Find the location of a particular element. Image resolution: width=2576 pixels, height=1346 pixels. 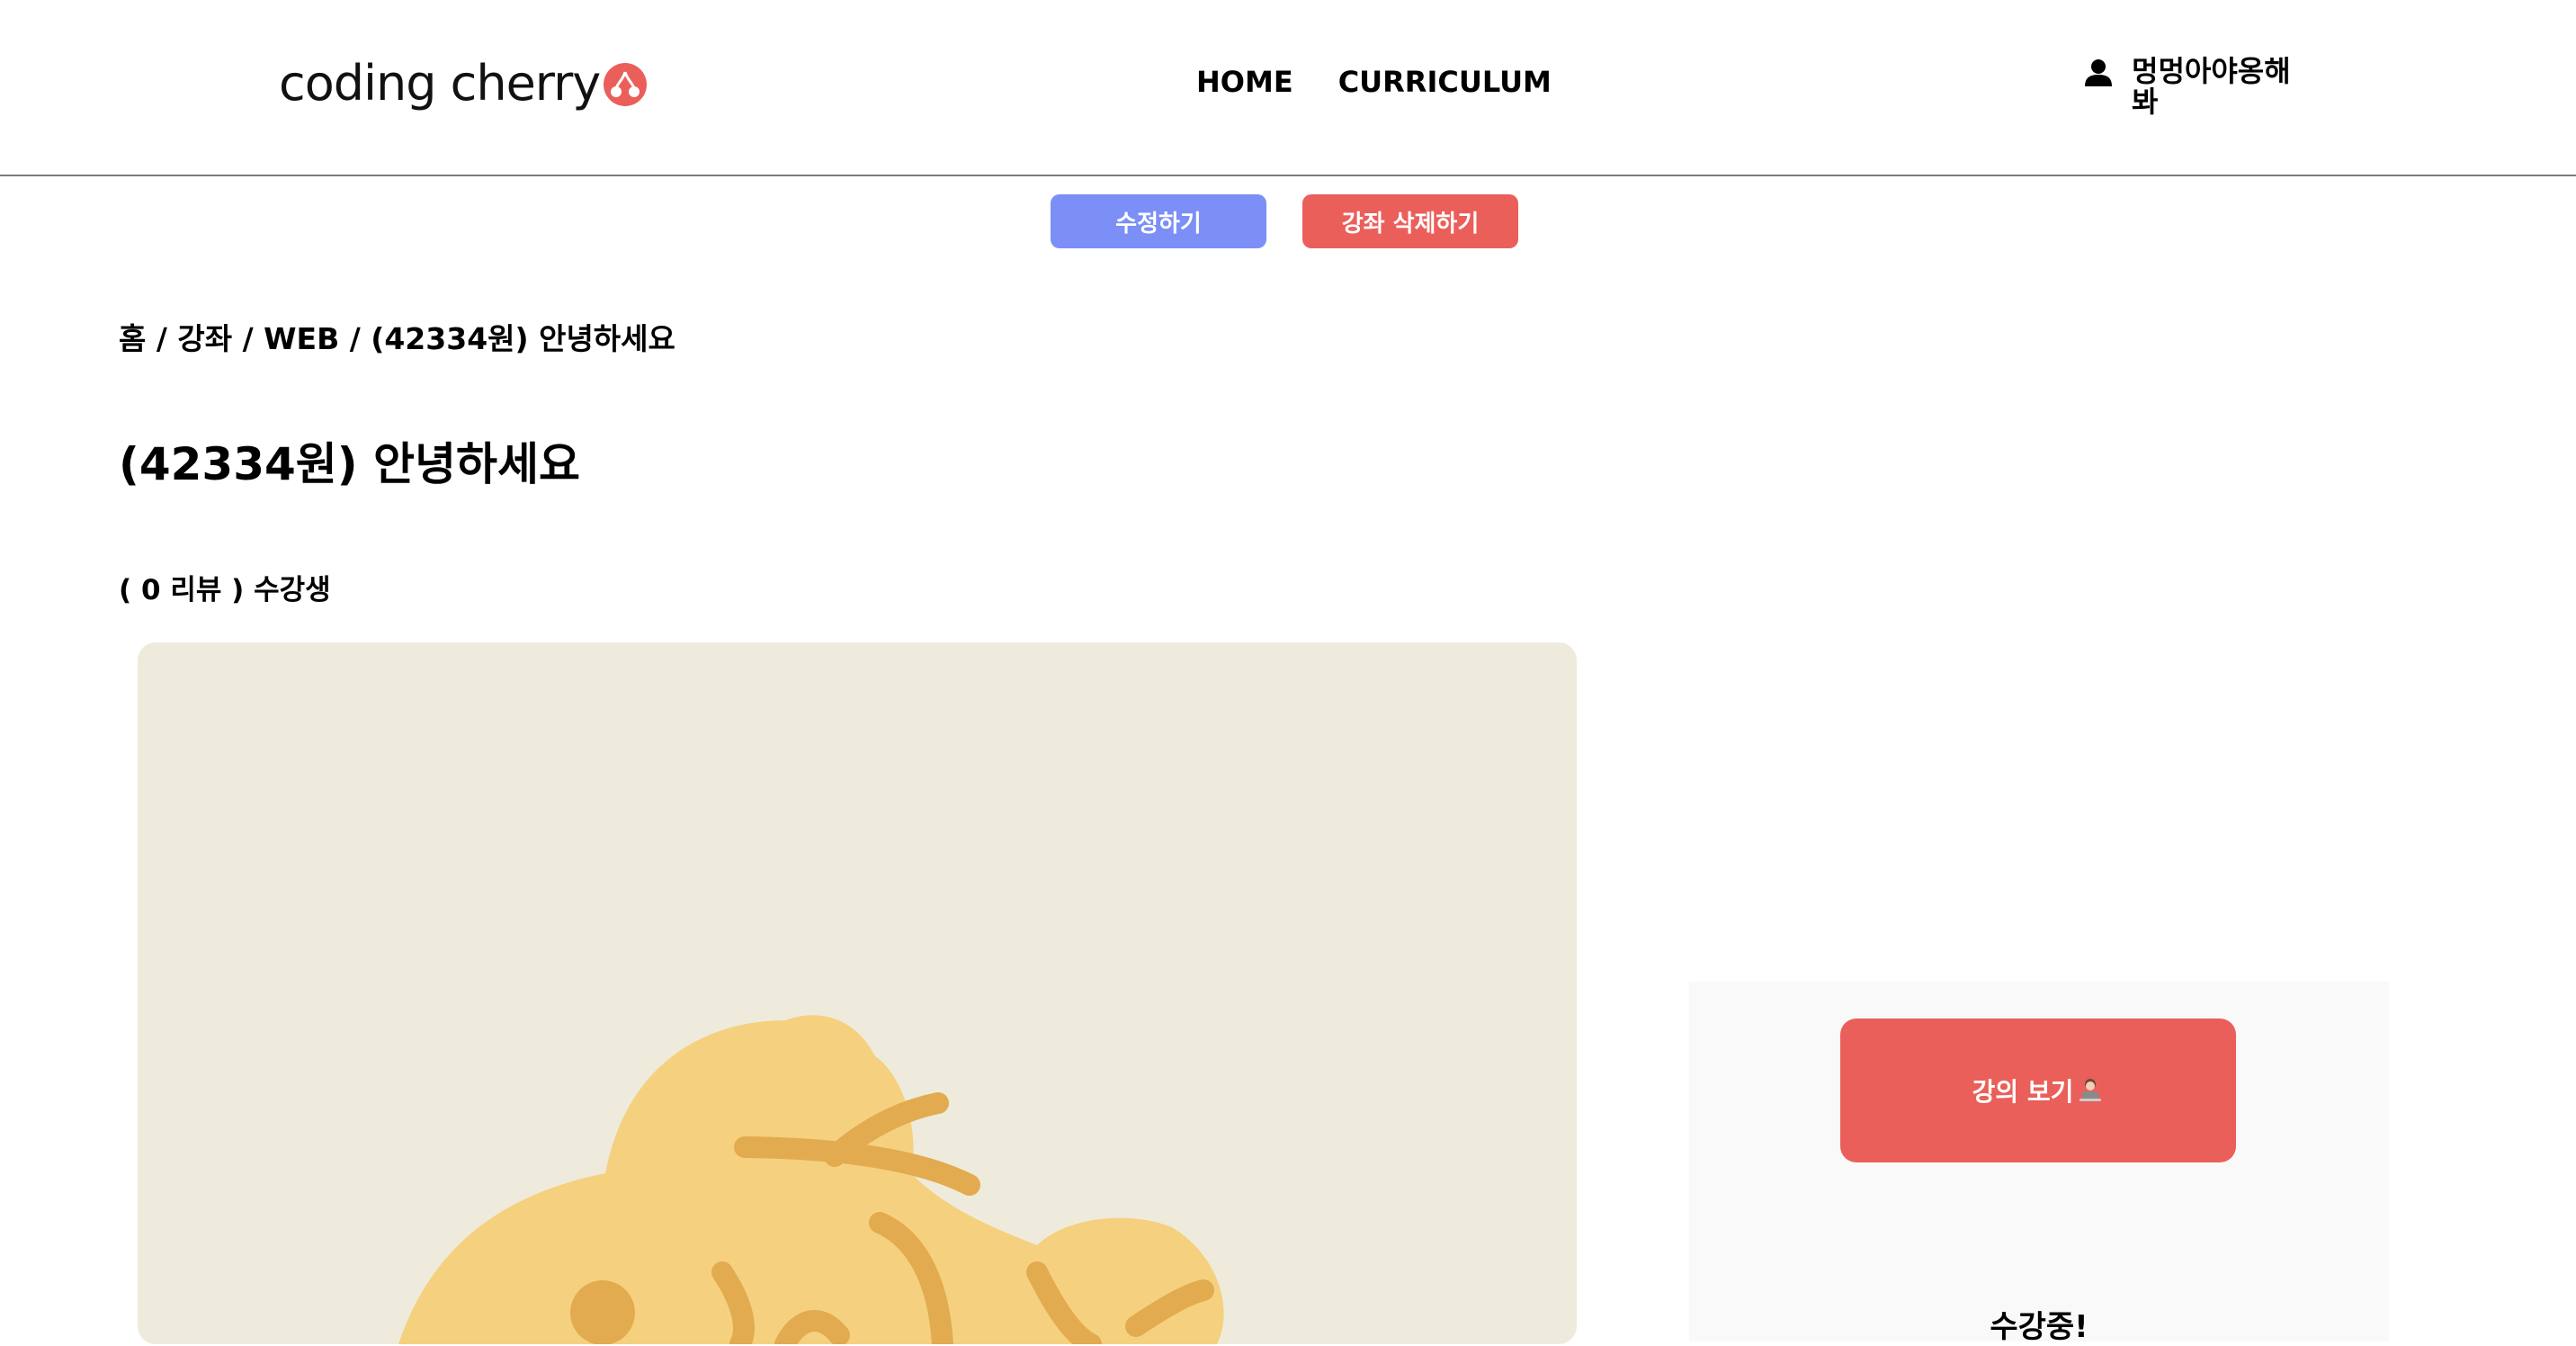

nav-curriculum: CURRICULUM is located at coordinates (1445, 82).